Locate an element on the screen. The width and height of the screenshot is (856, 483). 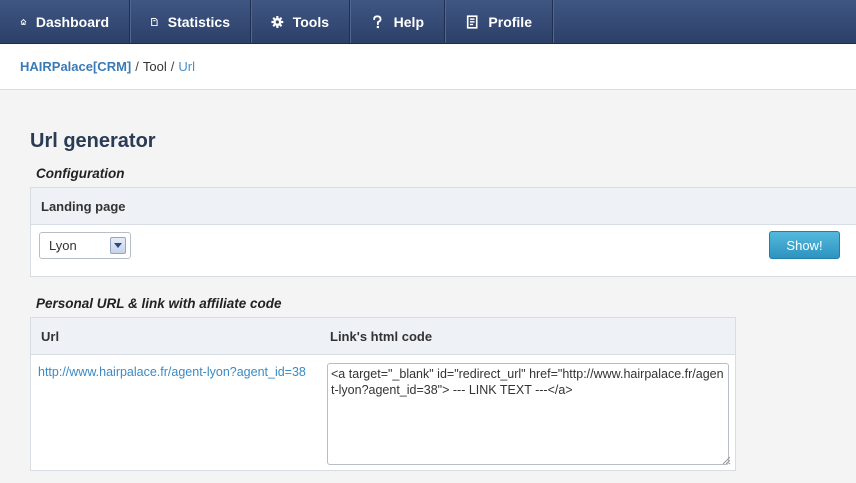
nav-profile-label: Profile is located at coordinates (510, 21).